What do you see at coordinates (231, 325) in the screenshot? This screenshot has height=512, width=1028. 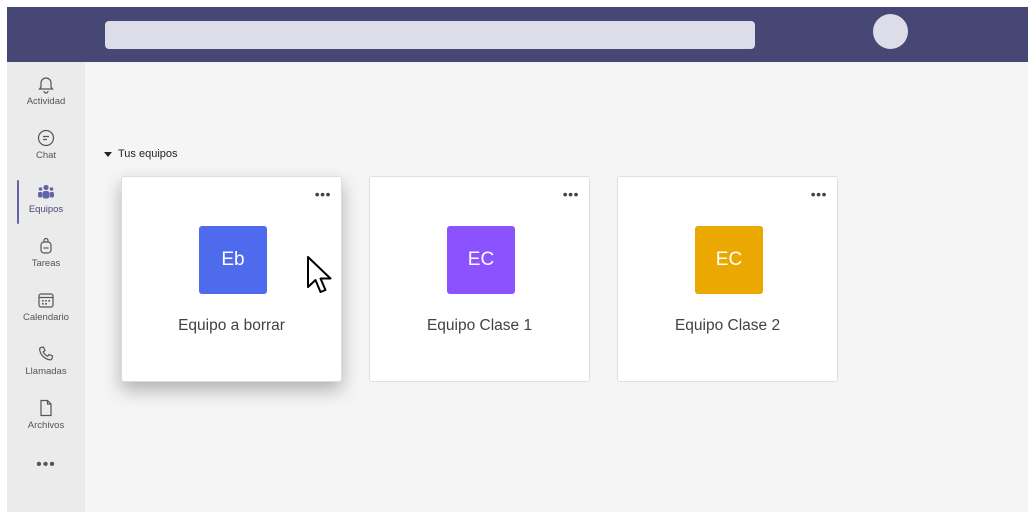 I see `team-name: Equipo a borrar` at bounding box center [231, 325].